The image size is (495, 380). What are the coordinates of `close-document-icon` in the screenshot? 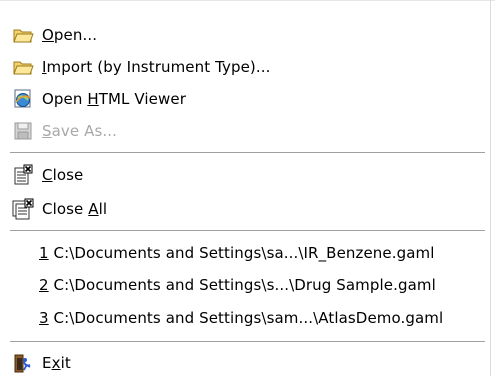 It's located at (23, 175).